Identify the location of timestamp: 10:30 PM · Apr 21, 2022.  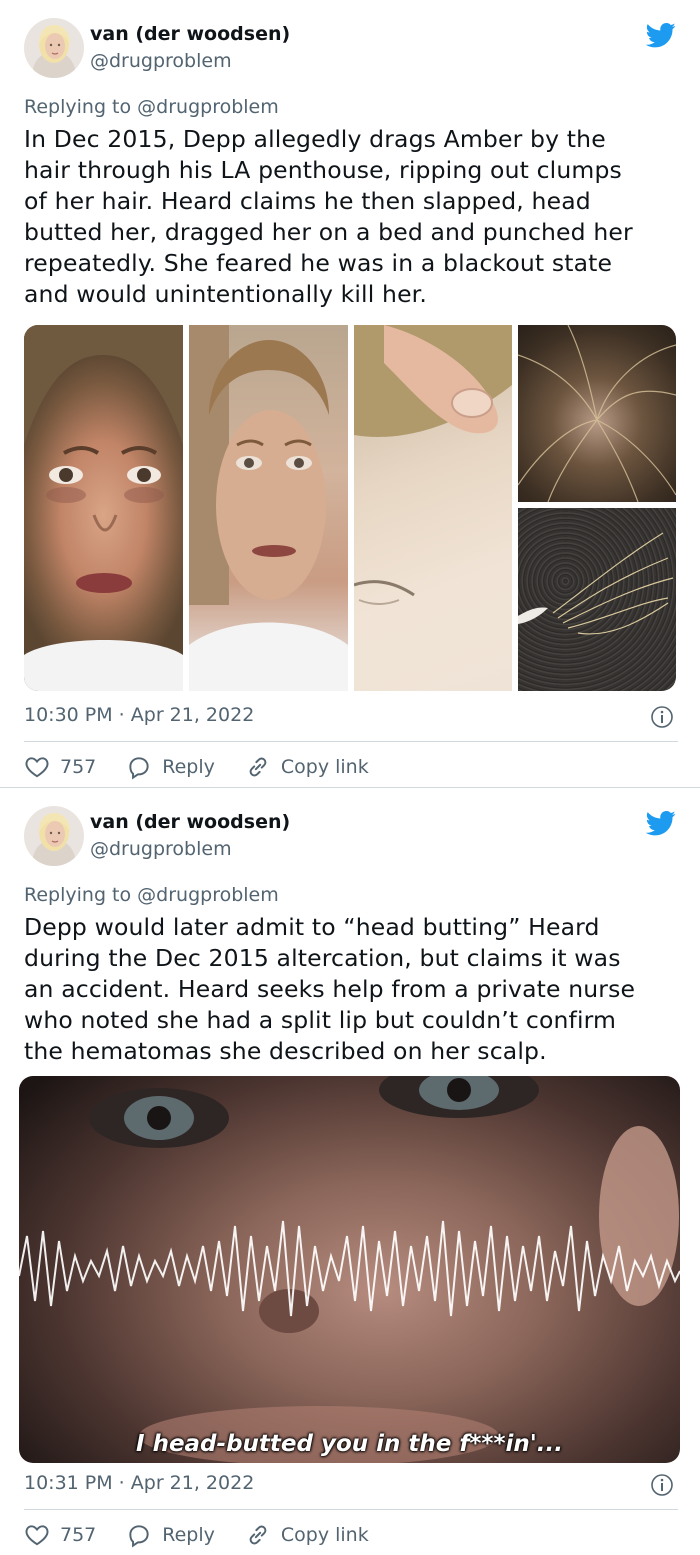
(139, 715).